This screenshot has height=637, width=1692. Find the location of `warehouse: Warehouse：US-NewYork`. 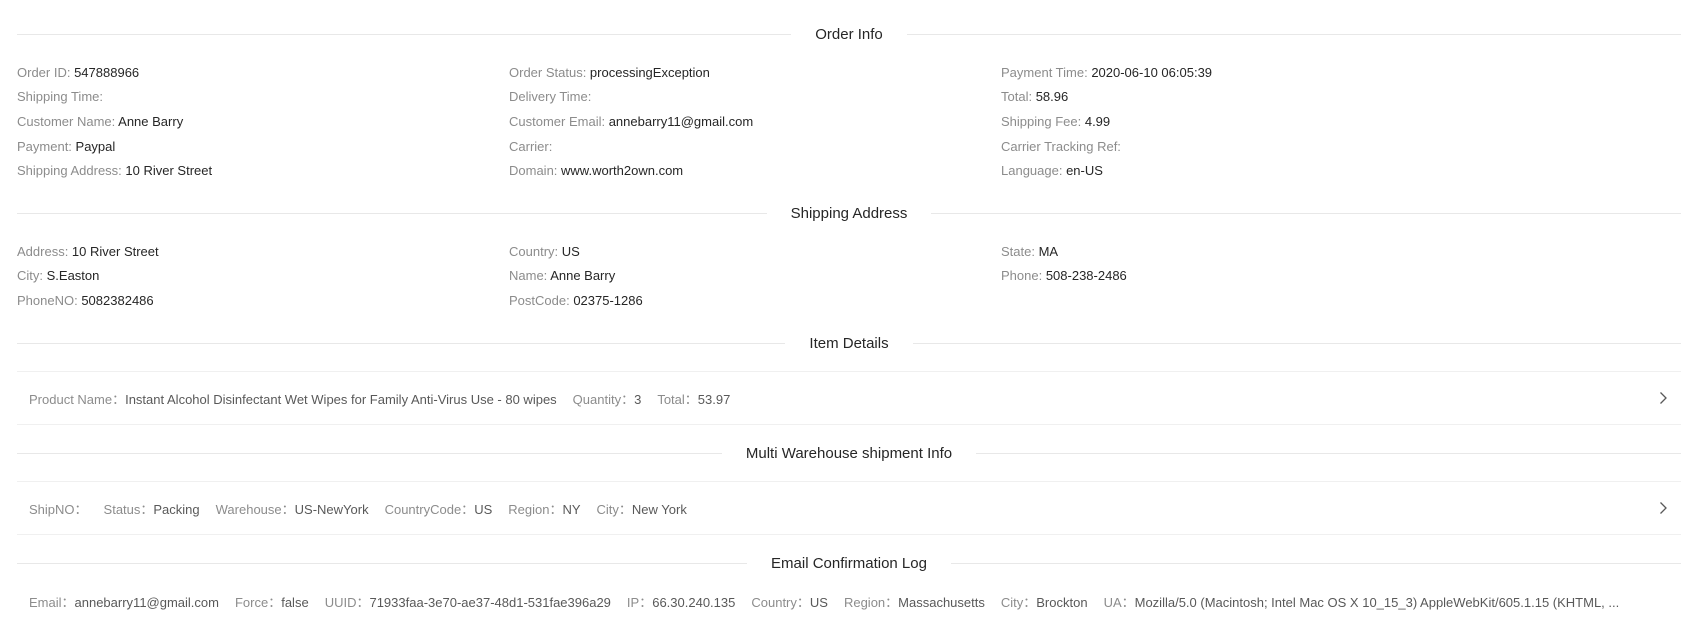

warehouse: Warehouse：US-NewYork is located at coordinates (292, 508).